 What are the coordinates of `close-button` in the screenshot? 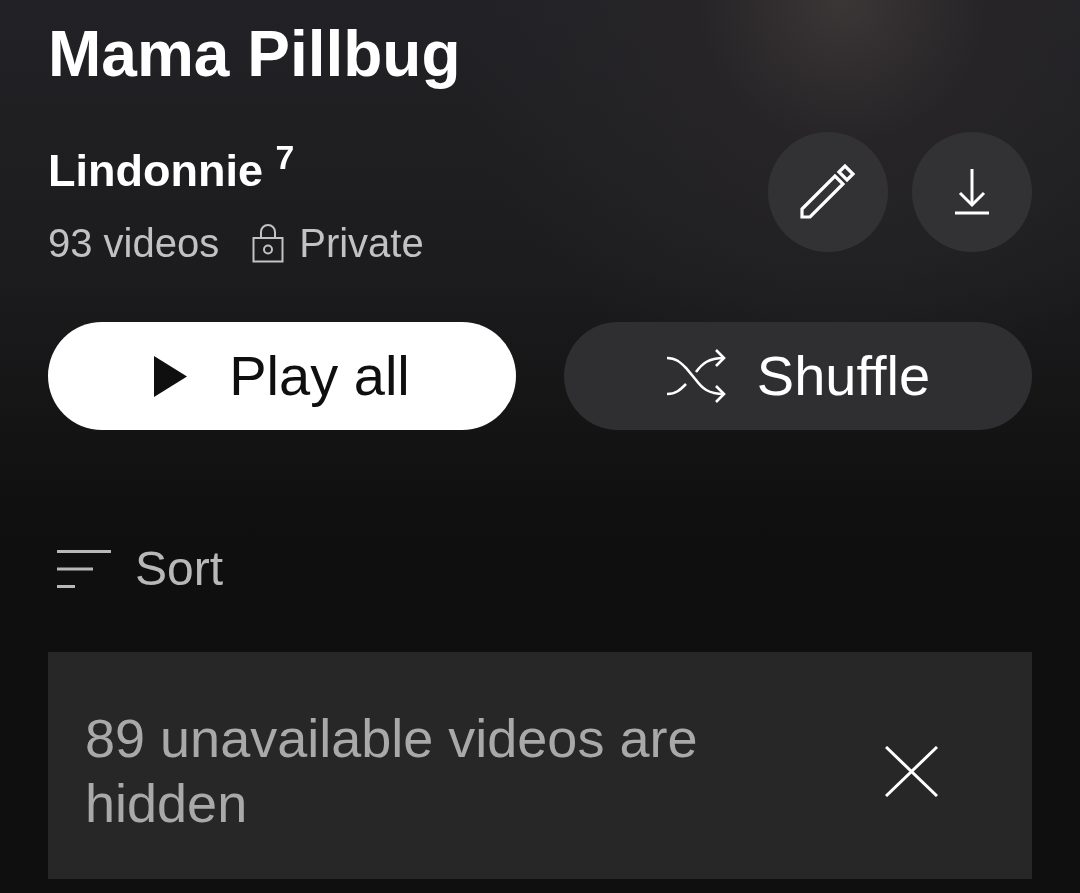 It's located at (911, 771).